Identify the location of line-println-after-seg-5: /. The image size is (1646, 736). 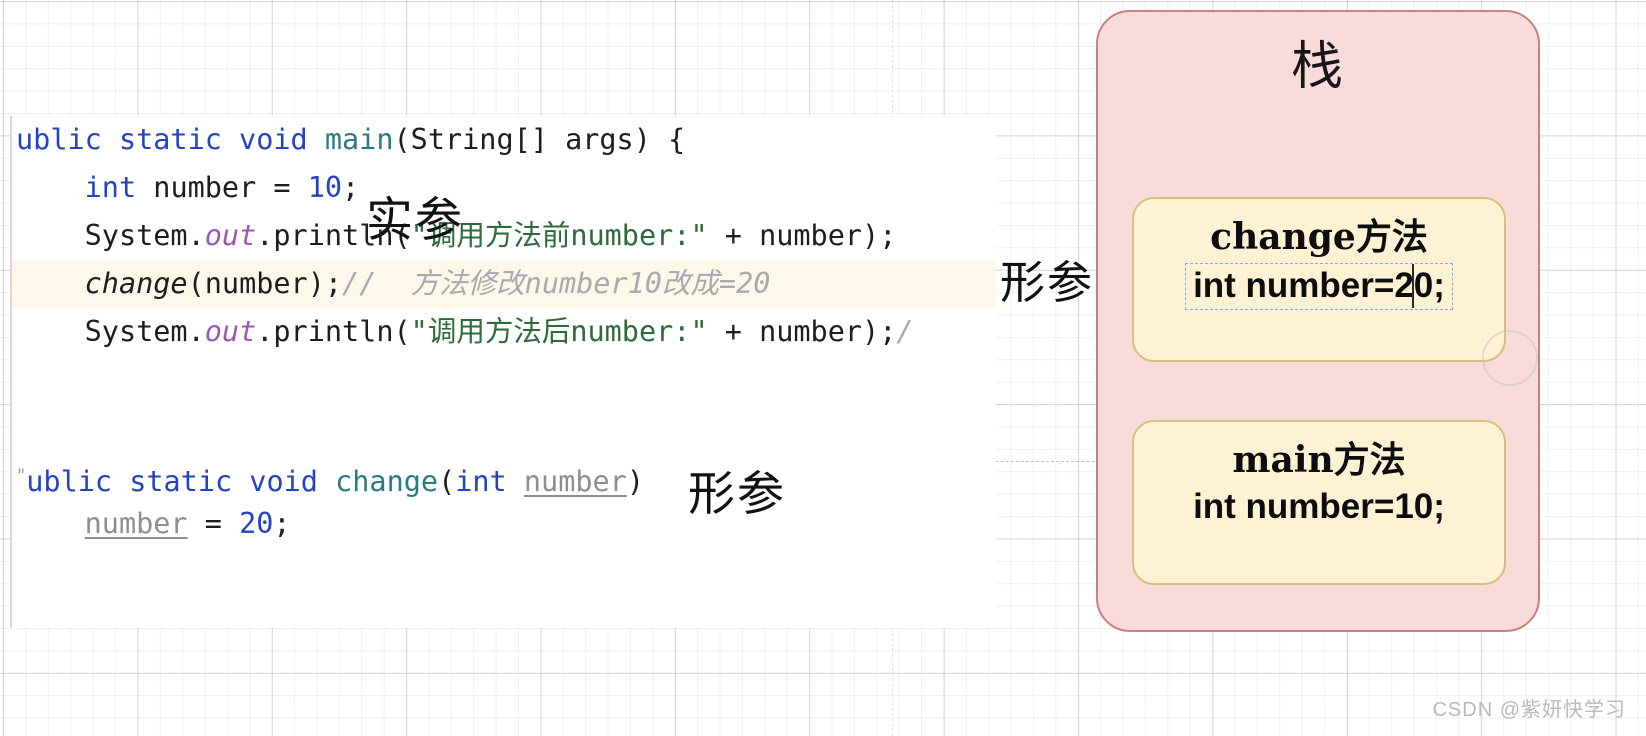
(905, 331).